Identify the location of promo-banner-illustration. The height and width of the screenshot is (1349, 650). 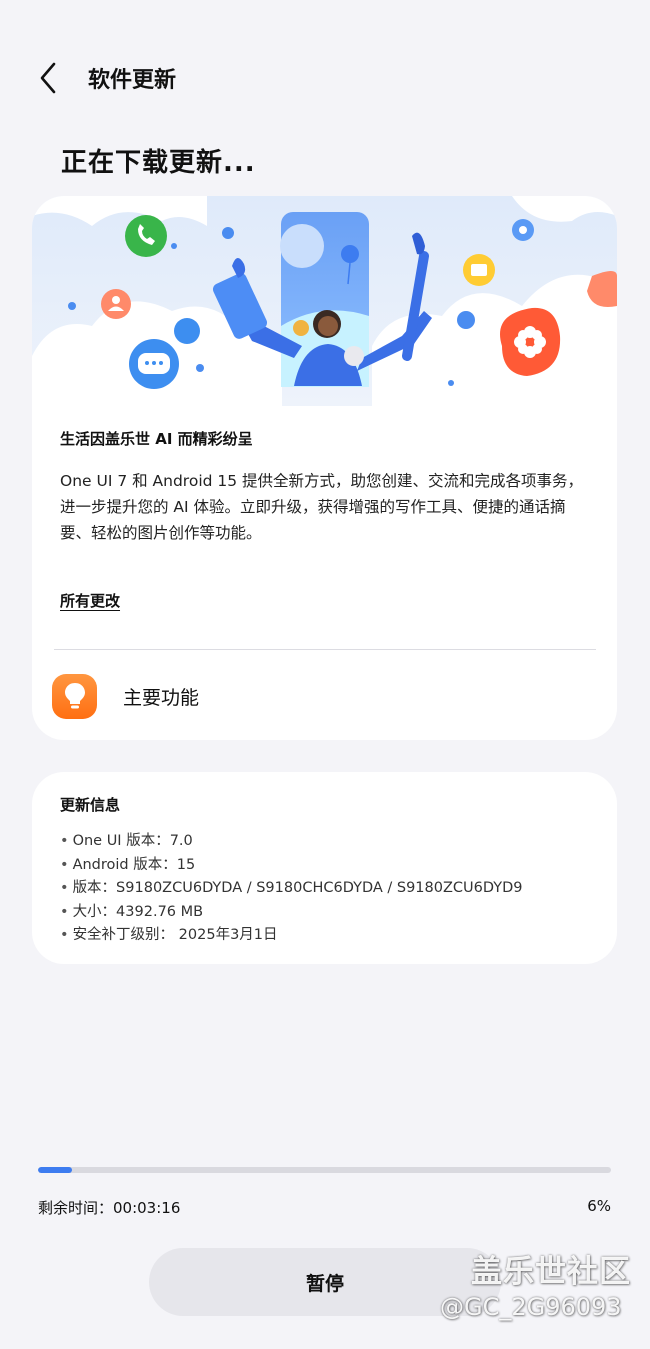
(324, 301).